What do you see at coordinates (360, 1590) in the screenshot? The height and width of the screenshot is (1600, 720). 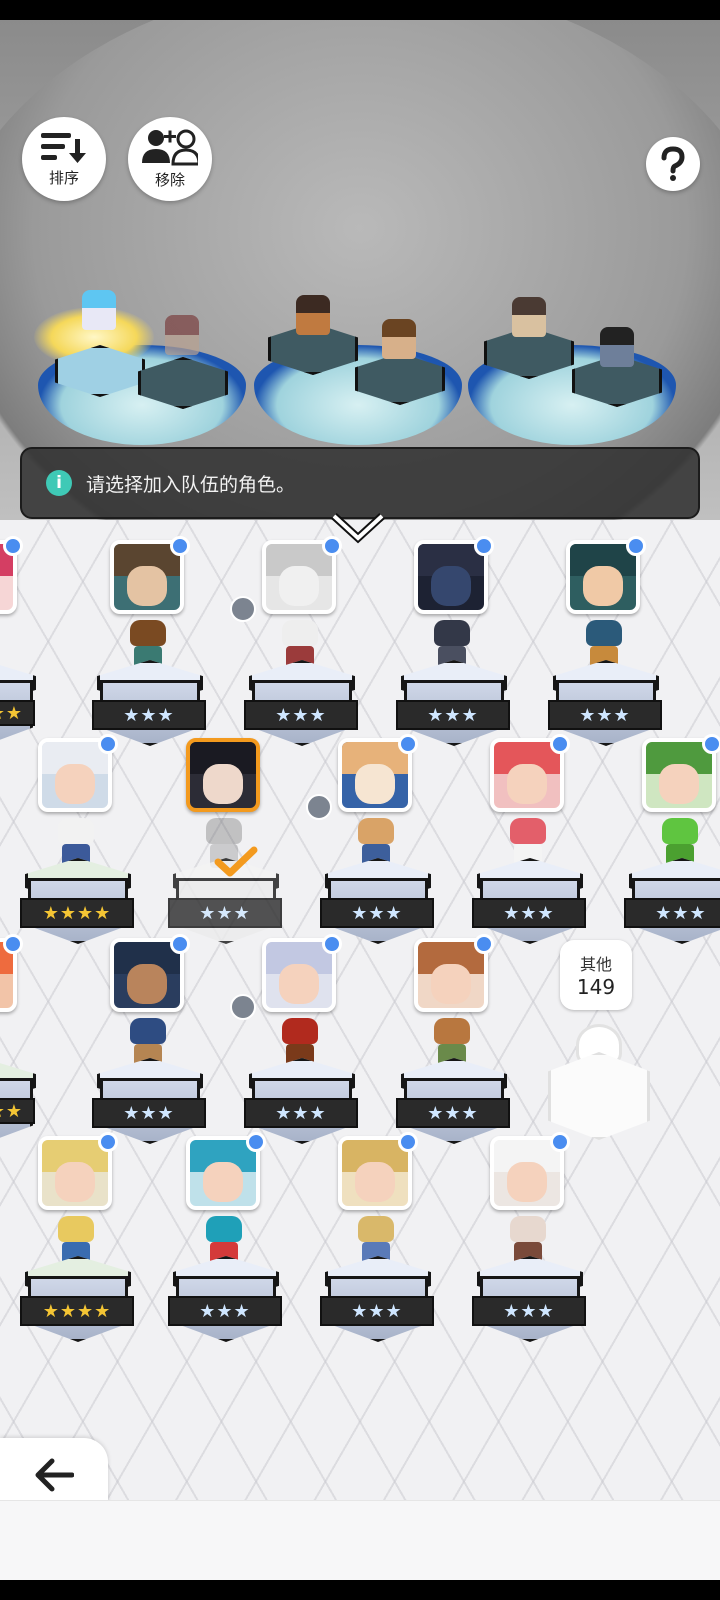 I see `navigation-bar` at bounding box center [360, 1590].